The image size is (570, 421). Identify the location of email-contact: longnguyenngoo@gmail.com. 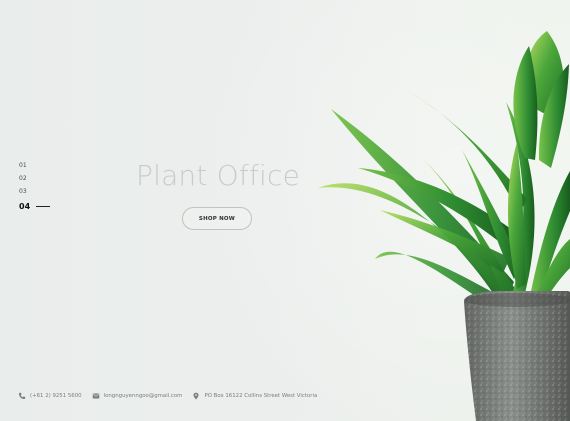
(137, 396).